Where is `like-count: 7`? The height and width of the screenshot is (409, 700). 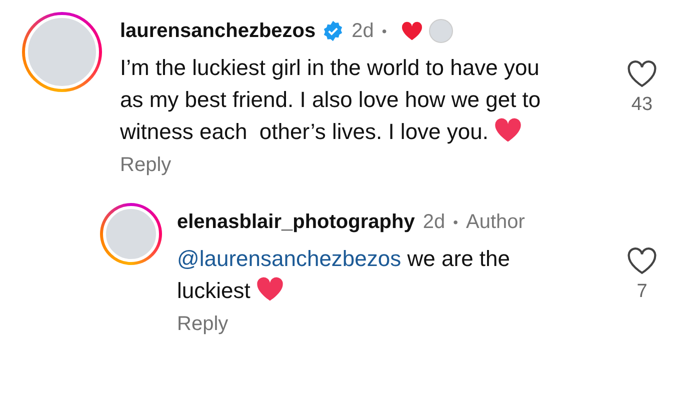 like-count: 7 is located at coordinates (642, 292).